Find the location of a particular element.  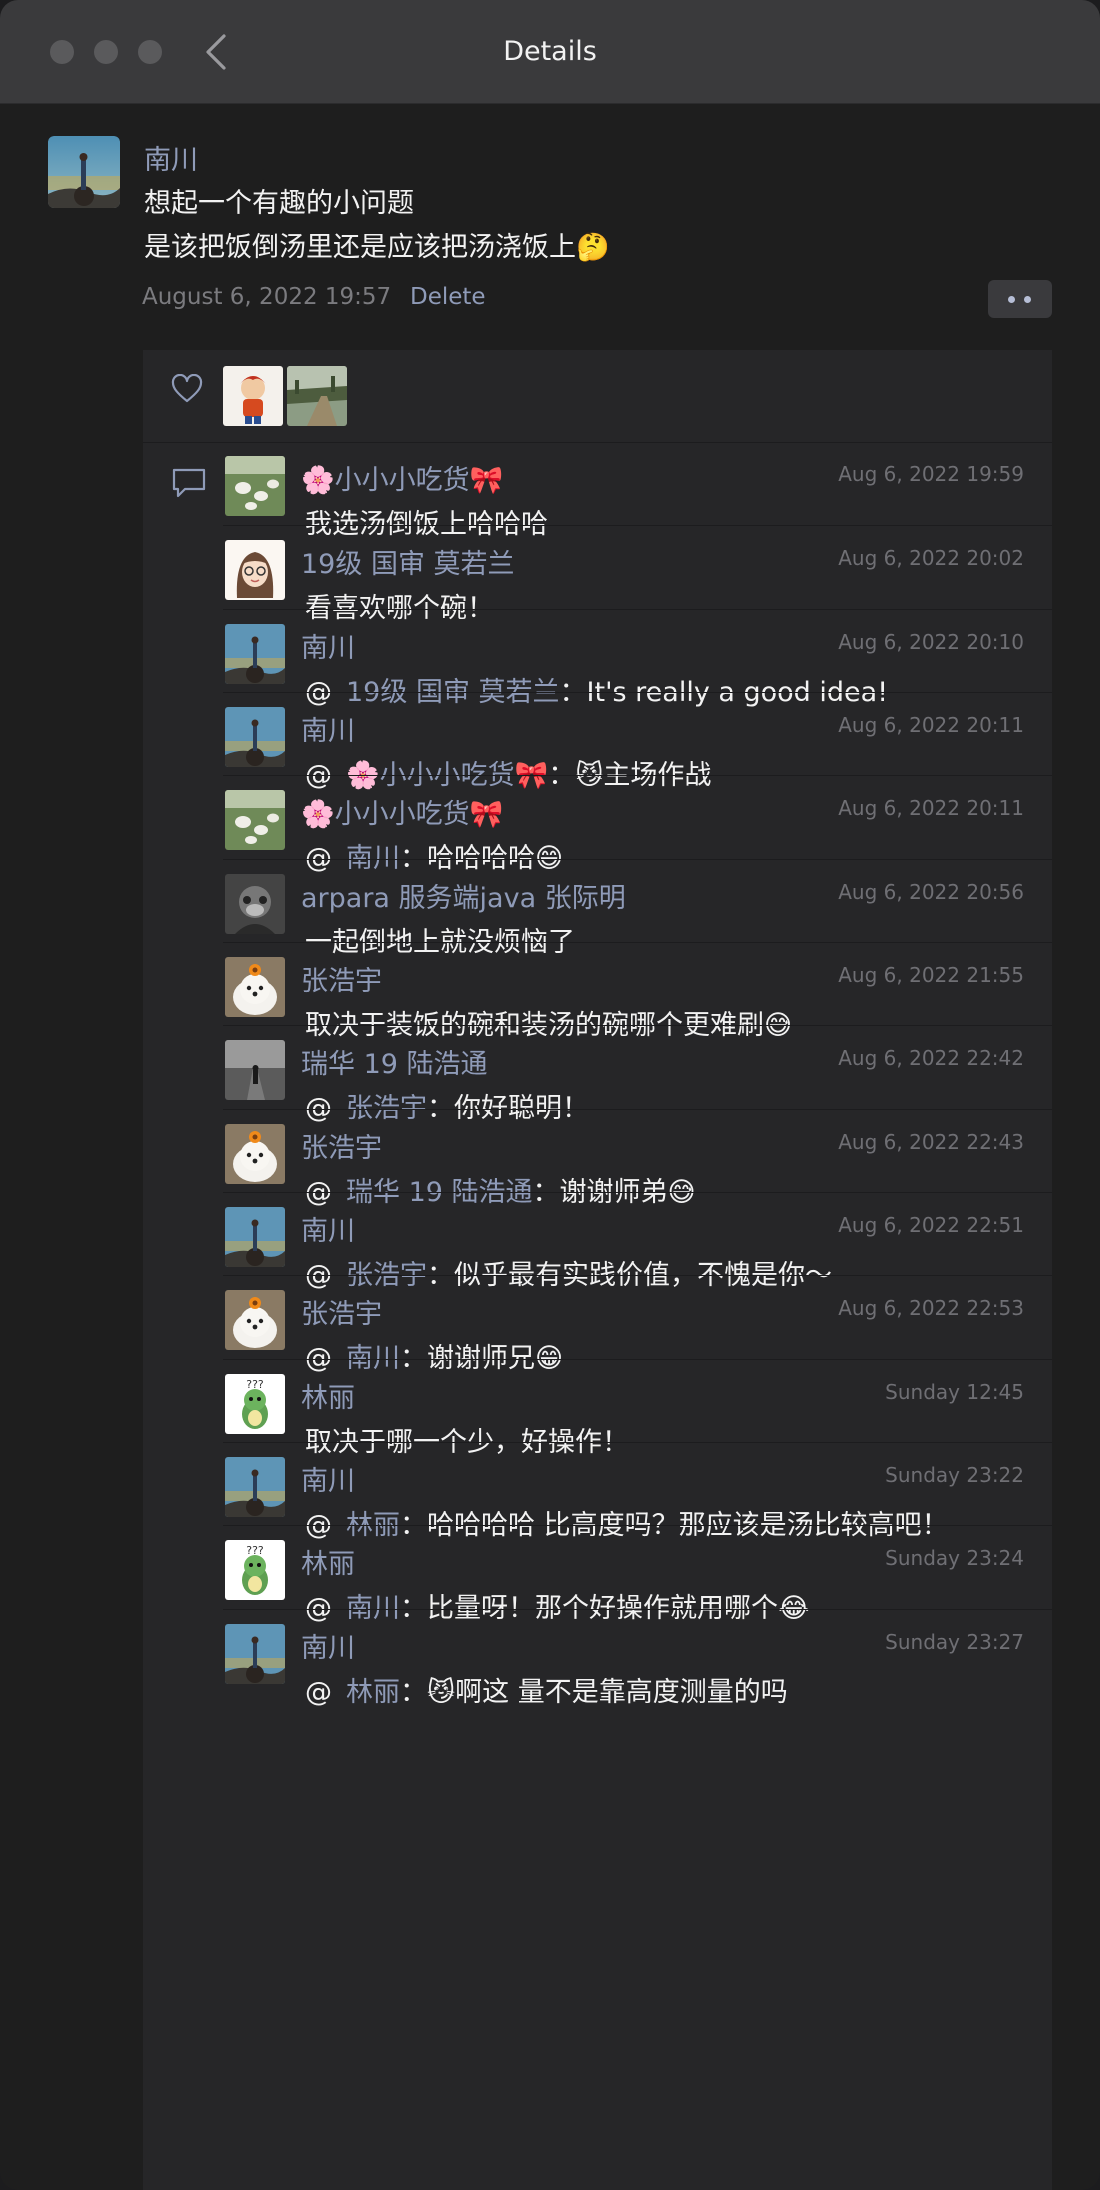

more-actions-button is located at coordinates (1020, 299).